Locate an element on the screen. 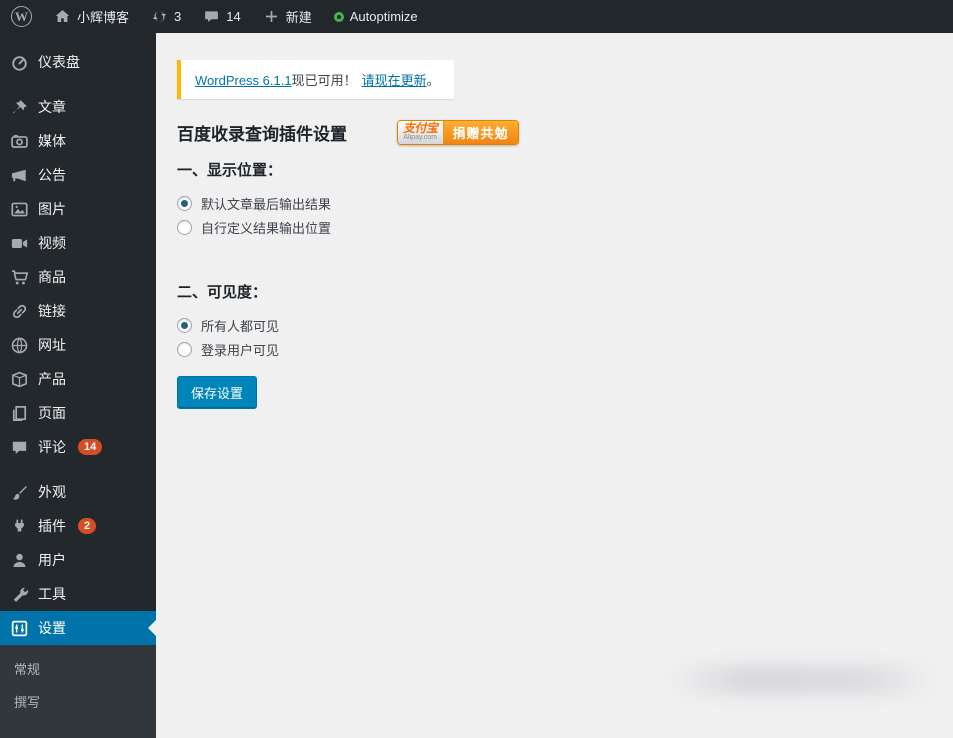 This screenshot has height=738, width=953. sidebar-item-settings: 设置 is located at coordinates (78, 628).